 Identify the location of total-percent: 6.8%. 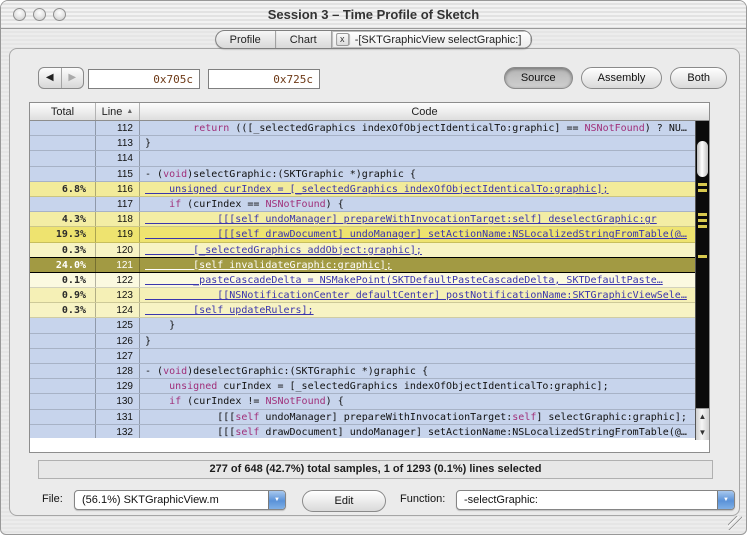
(63, 188).